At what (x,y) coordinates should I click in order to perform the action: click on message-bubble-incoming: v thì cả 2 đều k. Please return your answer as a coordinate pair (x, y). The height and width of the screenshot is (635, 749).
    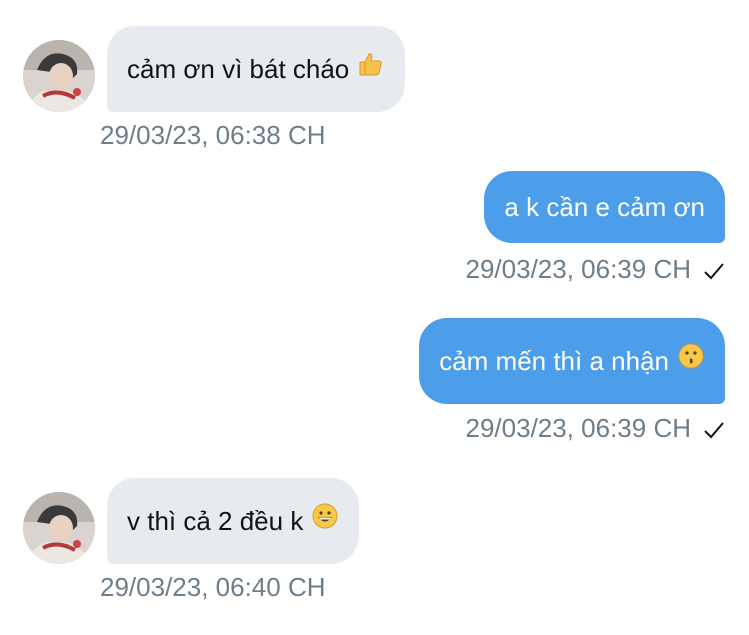
    Looking at the image, I should click on (233, 521).